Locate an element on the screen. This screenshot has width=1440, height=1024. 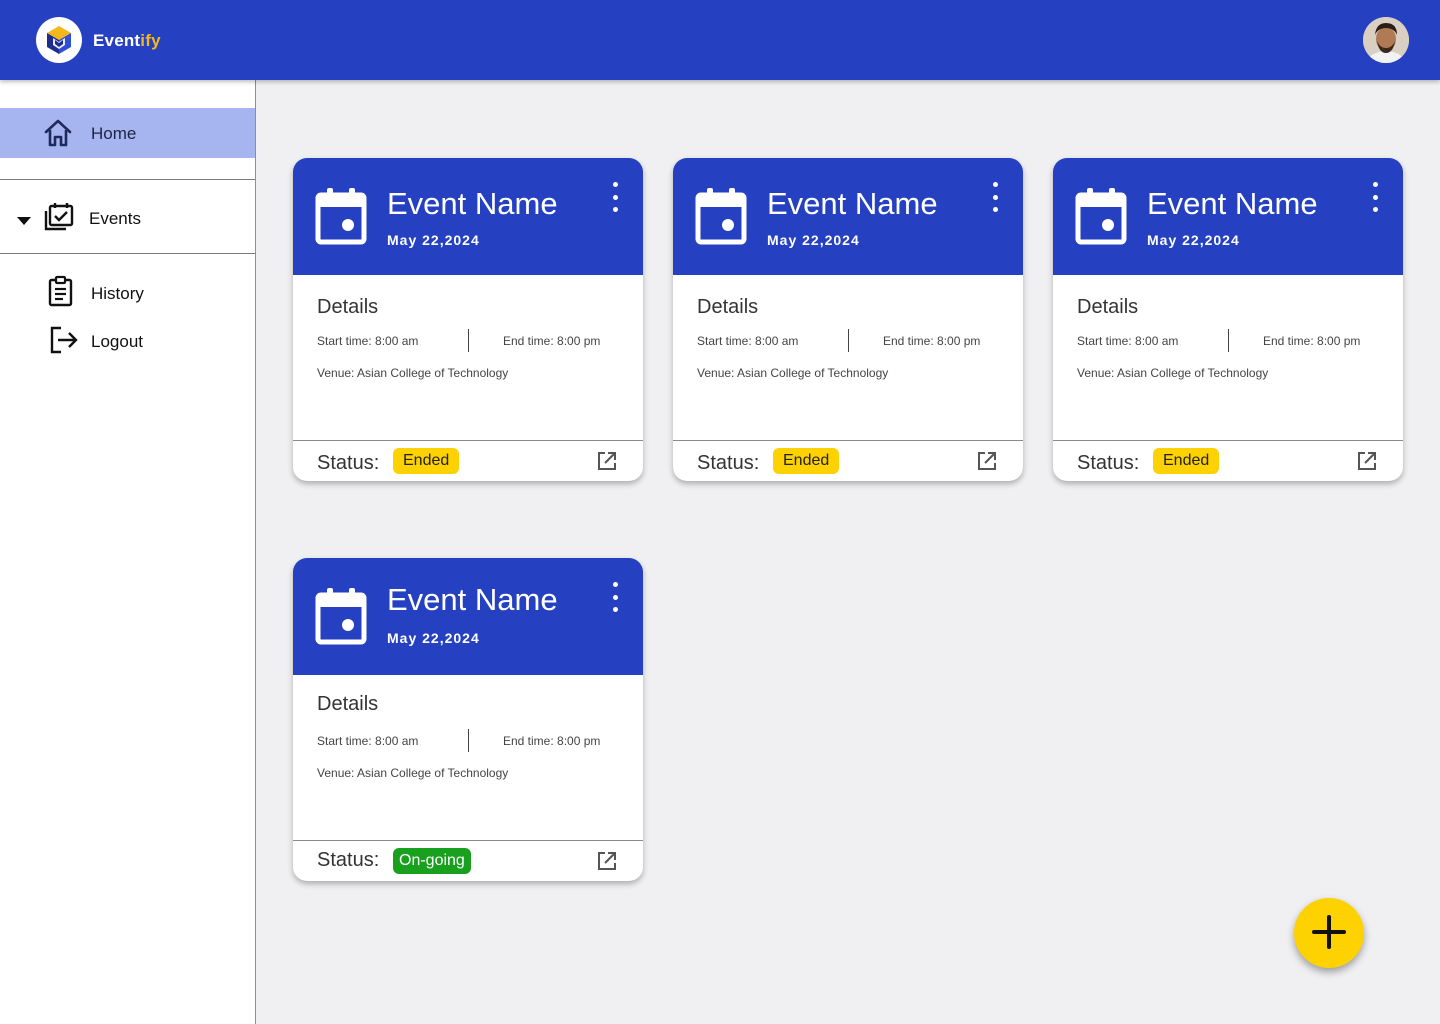
status-badge: On-going is located at coordinates (432, 861).